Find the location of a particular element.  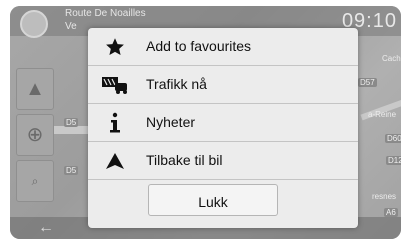

dialog-footer: Lukk is located at coordinates (223, 204).